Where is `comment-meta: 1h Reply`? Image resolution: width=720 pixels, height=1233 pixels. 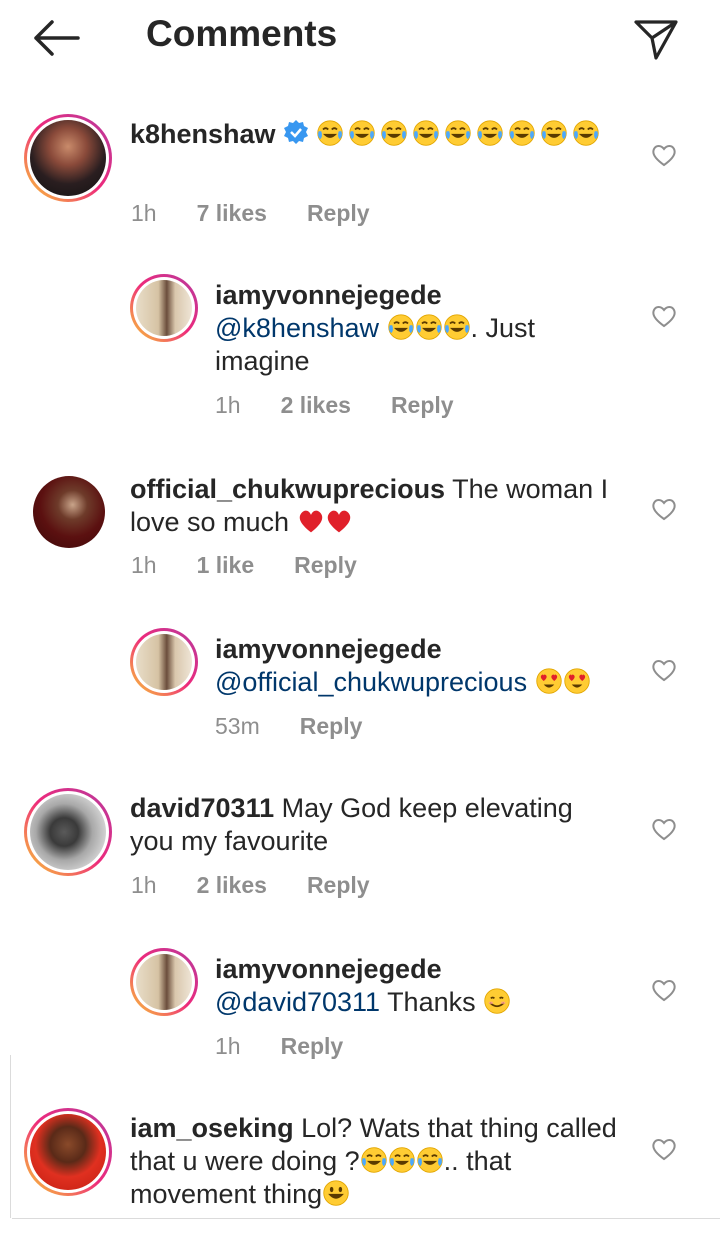 comment-meta: 1h Reply is located at coordinates (299, 1046).